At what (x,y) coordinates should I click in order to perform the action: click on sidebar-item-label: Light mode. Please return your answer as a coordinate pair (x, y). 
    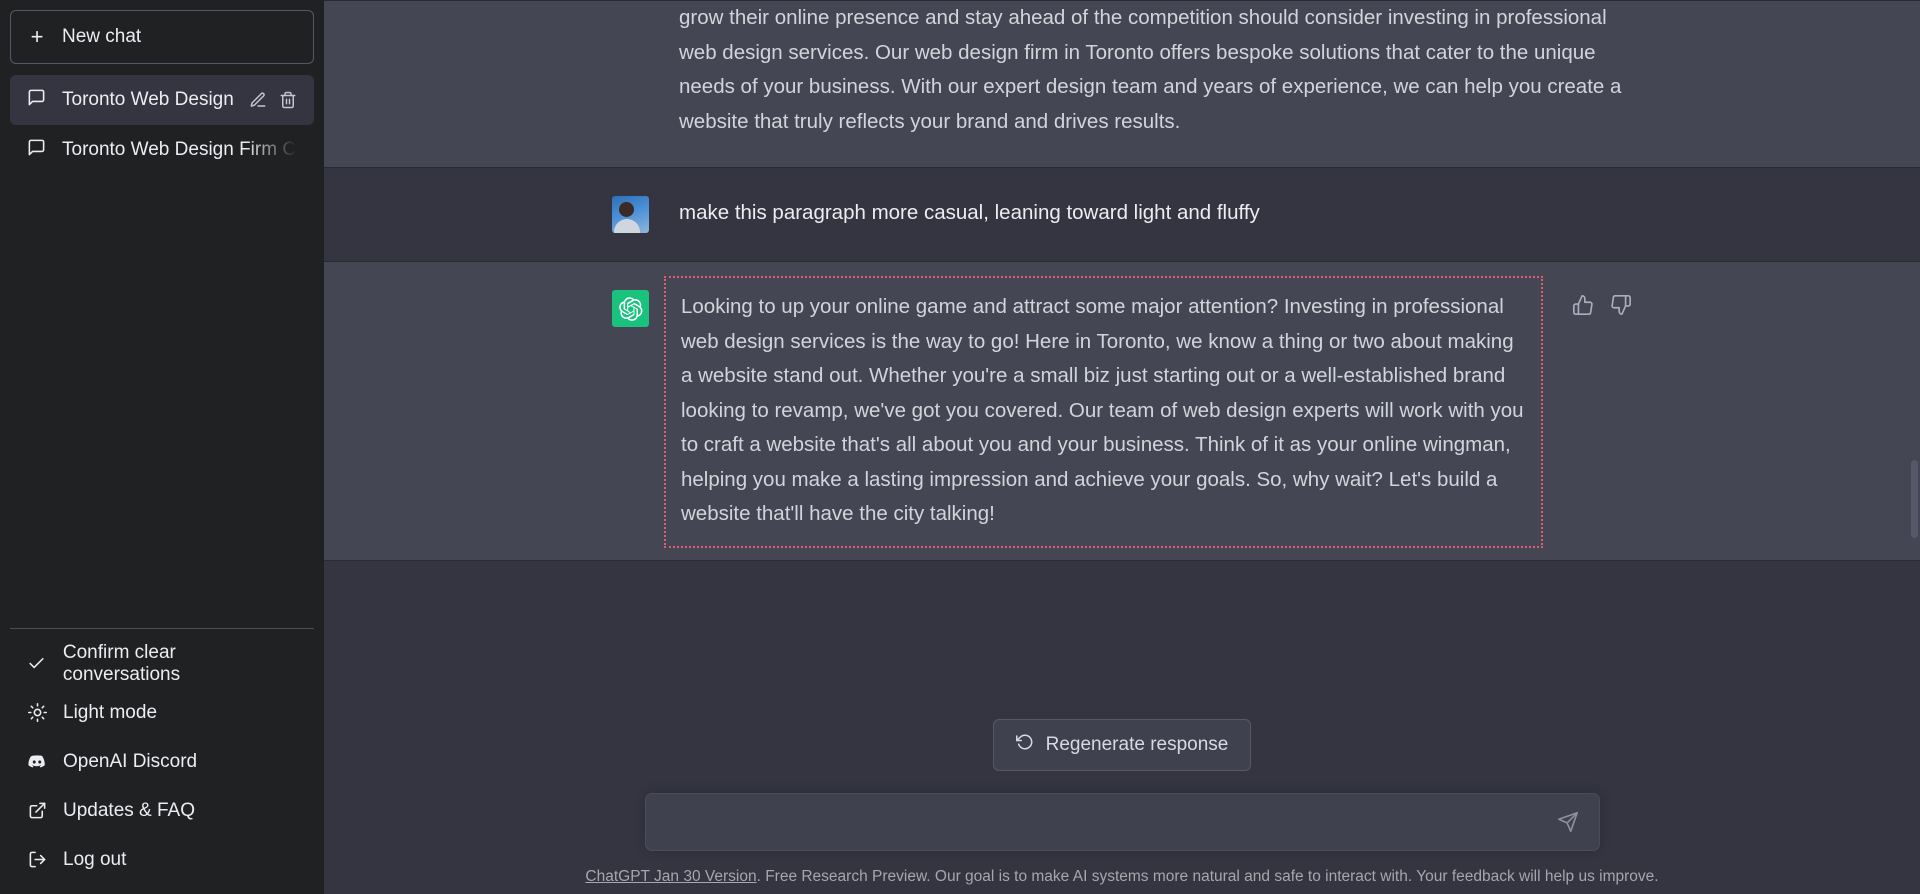
    Looking at the image, I should click on (110, 712).